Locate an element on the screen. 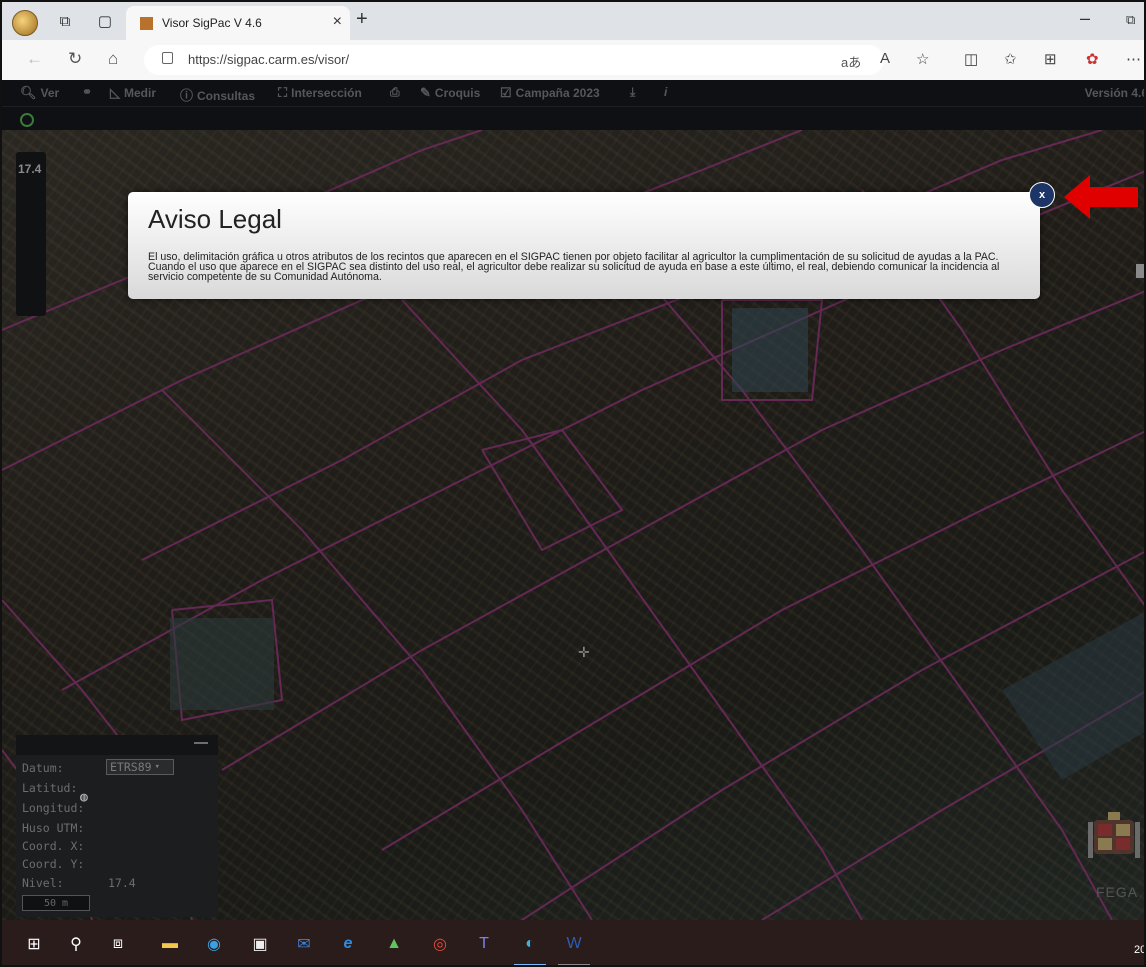 The image size is (1146, 967). chevron-down-icon: ▾ is located at coordinates (157, 767).